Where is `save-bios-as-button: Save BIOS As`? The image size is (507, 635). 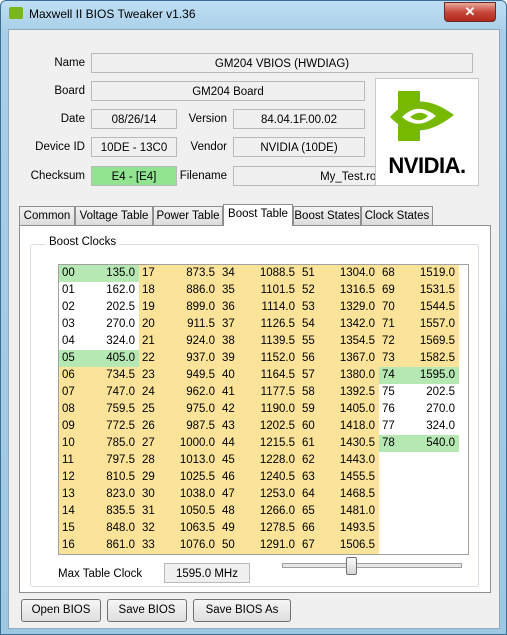
save-bios-as-button: Save BIOS As is located at coordinates (242, 610).